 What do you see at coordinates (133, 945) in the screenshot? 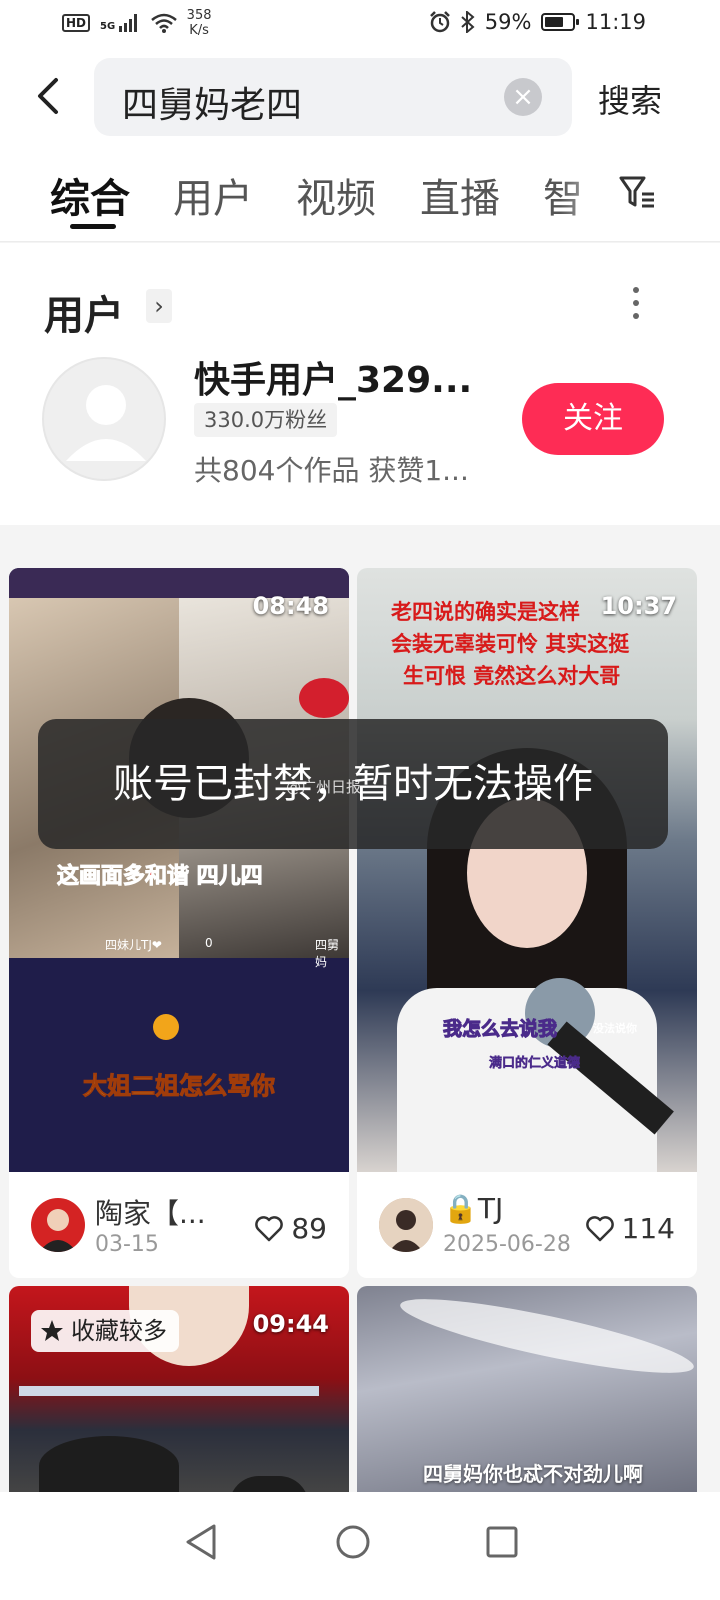
I see `video-small-label: 四妹儿TJ❤` at bounding box center [133, 945].